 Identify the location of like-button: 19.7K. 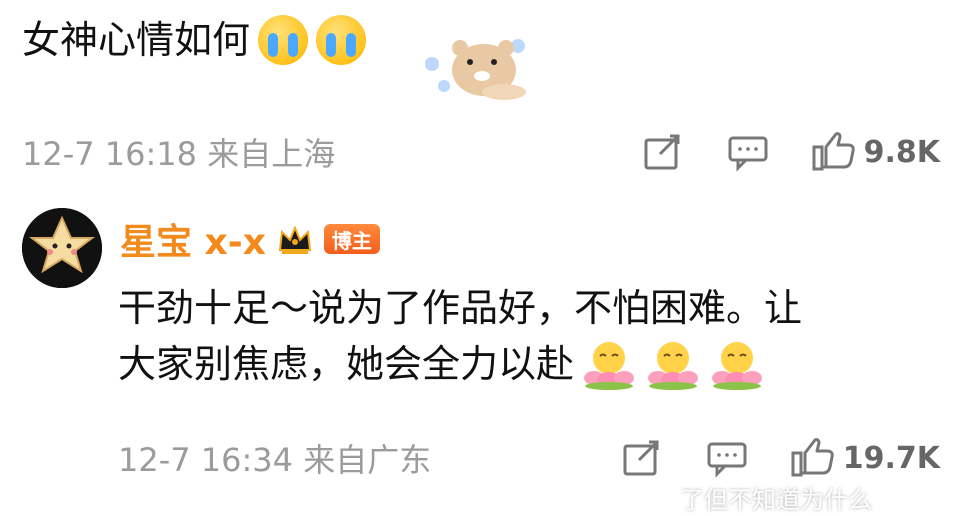
(864, 458).